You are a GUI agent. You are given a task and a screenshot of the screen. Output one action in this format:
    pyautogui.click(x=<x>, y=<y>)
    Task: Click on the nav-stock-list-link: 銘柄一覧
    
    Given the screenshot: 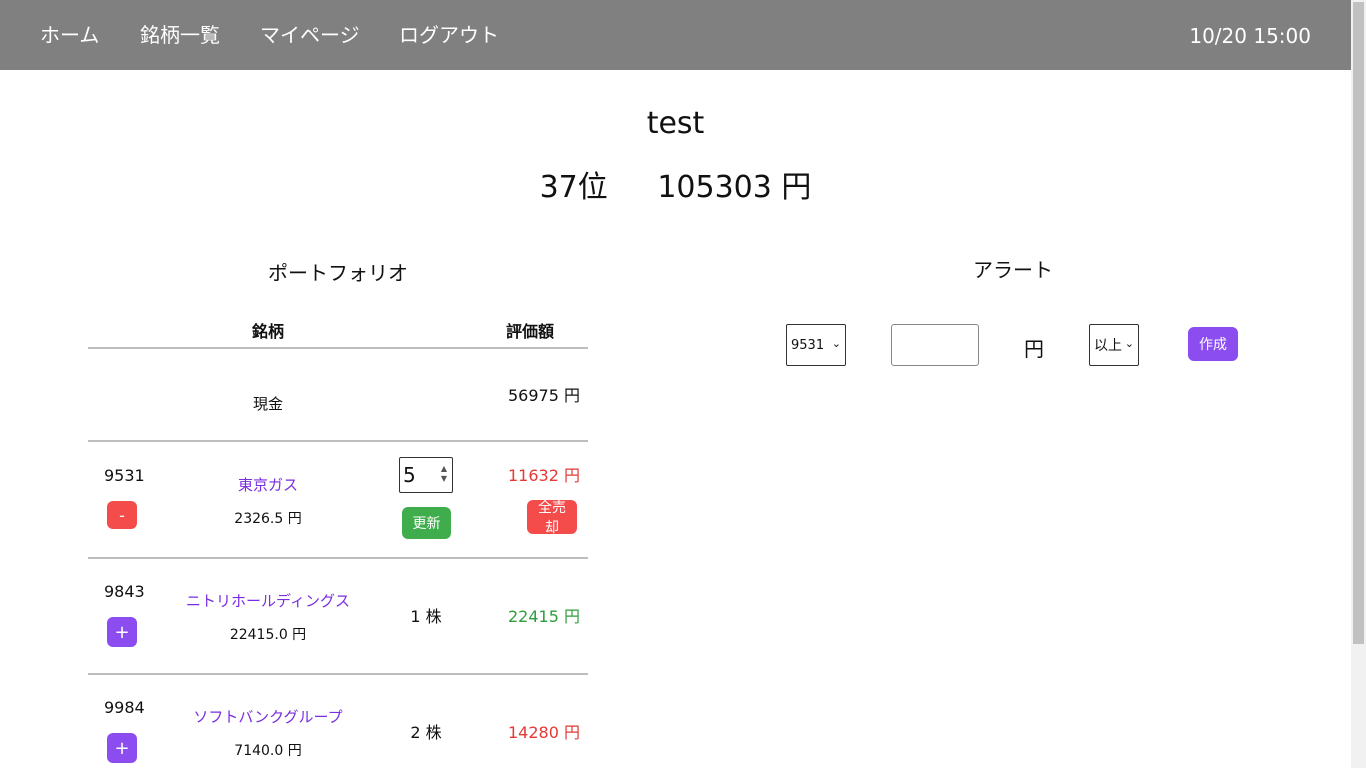 What is the action you would take?
    pyautogui.click(x=180, y=35)
    